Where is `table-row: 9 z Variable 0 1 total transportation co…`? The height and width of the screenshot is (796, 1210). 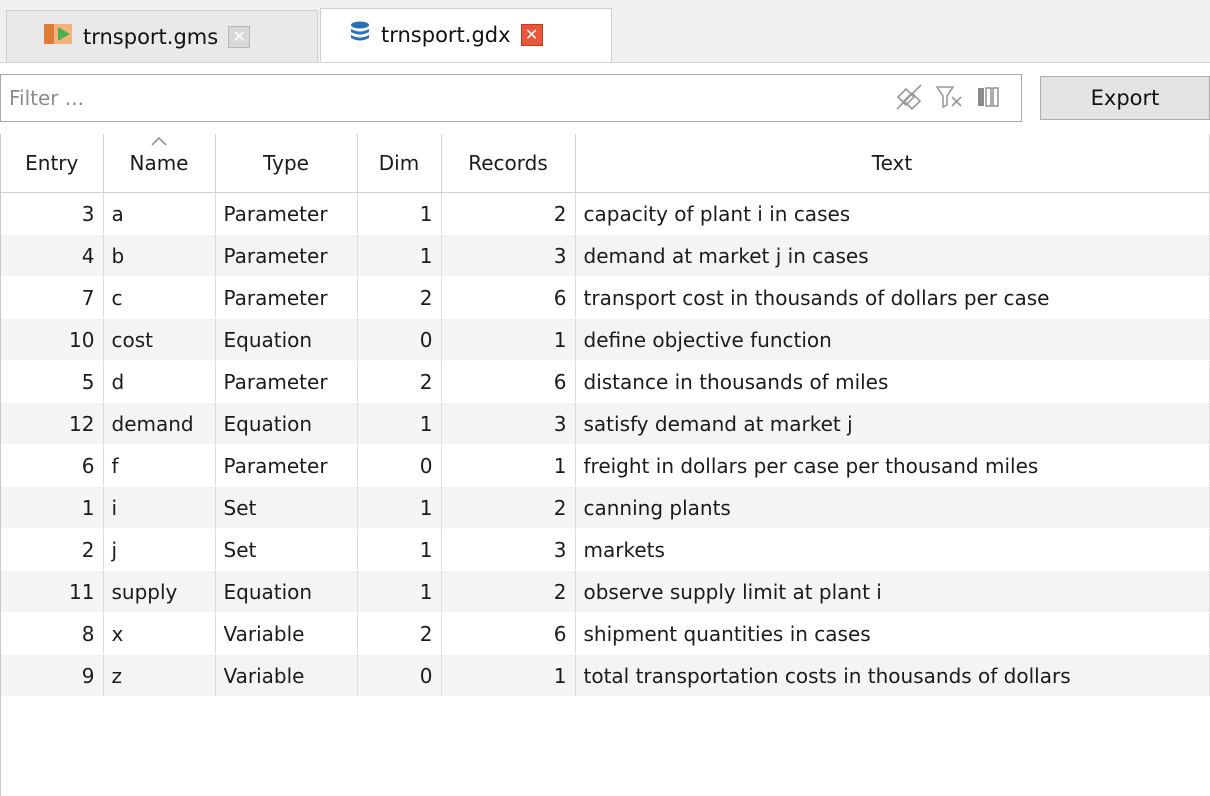
table-row: 9 z Variable 0 1 total transportation co… is located at coordinates (605, 675).